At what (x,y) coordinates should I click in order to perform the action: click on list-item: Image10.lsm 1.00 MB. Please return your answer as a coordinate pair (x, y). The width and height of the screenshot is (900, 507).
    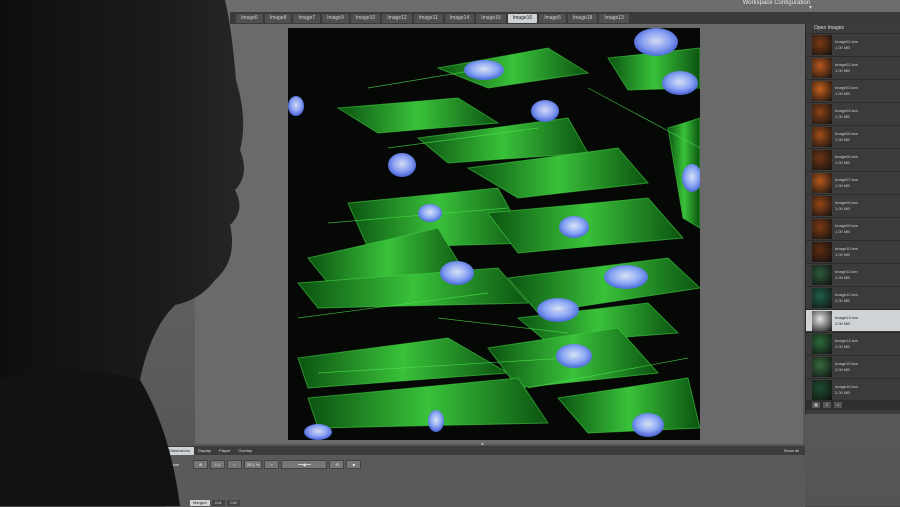
    Looking at the image, I should click on (853, 251).